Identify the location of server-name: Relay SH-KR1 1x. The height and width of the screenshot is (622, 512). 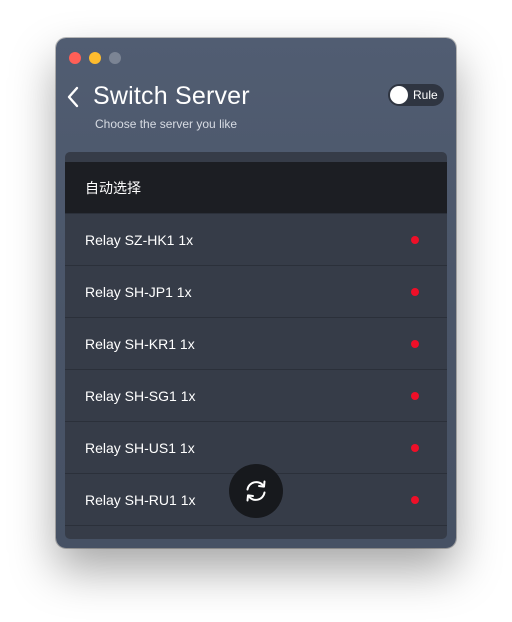
(140, 343).